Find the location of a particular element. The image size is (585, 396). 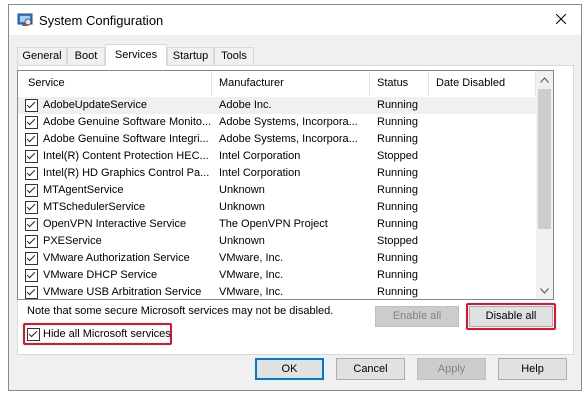

close-button is located at coordinates (561, 20).